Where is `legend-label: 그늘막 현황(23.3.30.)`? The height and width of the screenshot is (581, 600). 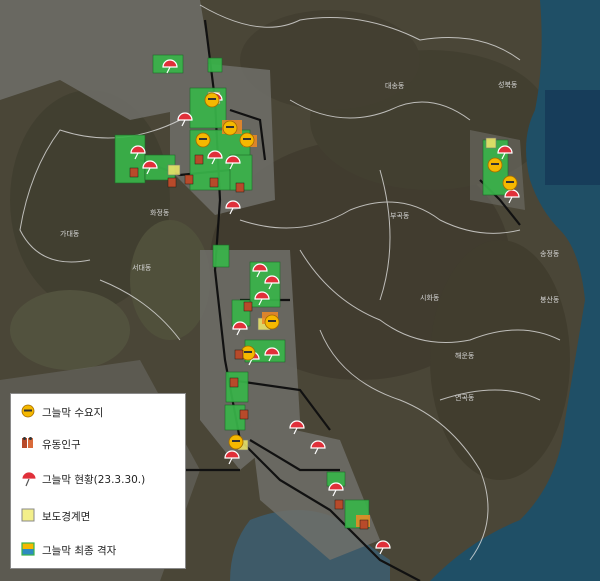 legend-label: 그늘막 현황(23.3.30.) is located at coordinates (94, 479).